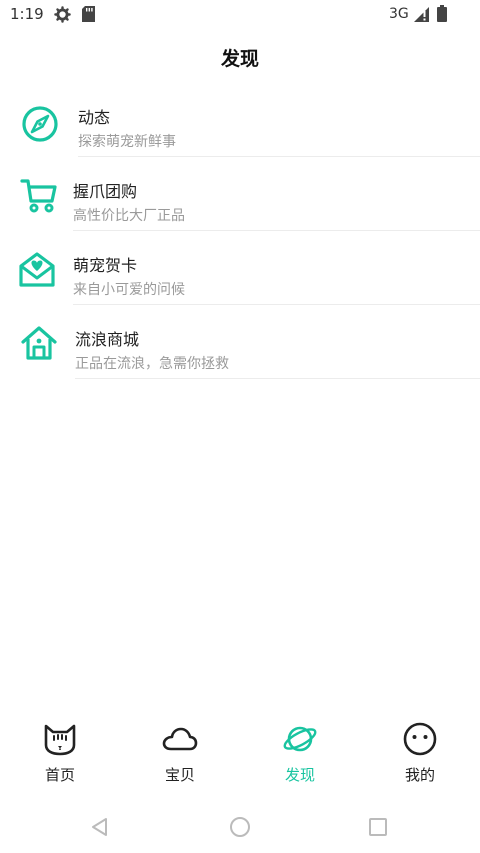 The height and width of the screenshot is (853, 480). I want to click on bottom-tab-bar: 首页 宝贝 发现 我的, so click(240, 750).